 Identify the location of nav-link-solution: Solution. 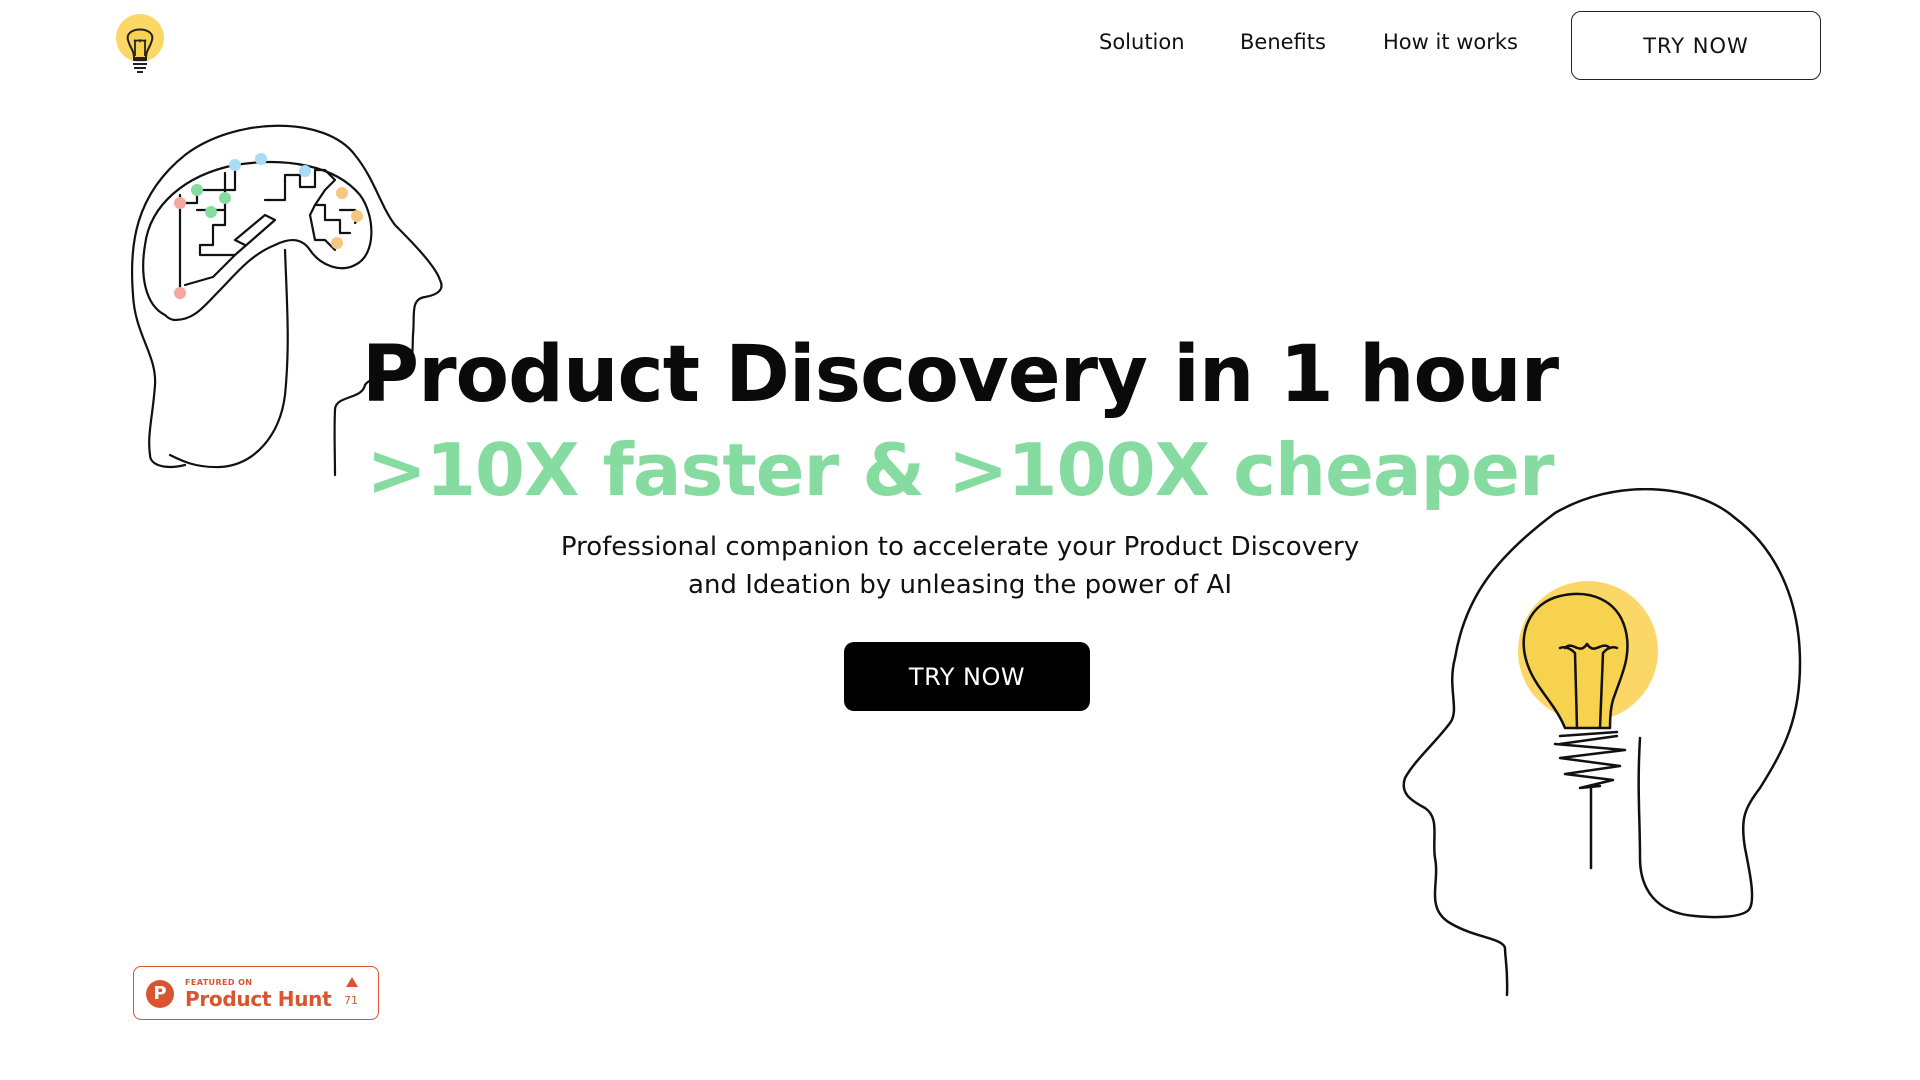
(1142, 42).